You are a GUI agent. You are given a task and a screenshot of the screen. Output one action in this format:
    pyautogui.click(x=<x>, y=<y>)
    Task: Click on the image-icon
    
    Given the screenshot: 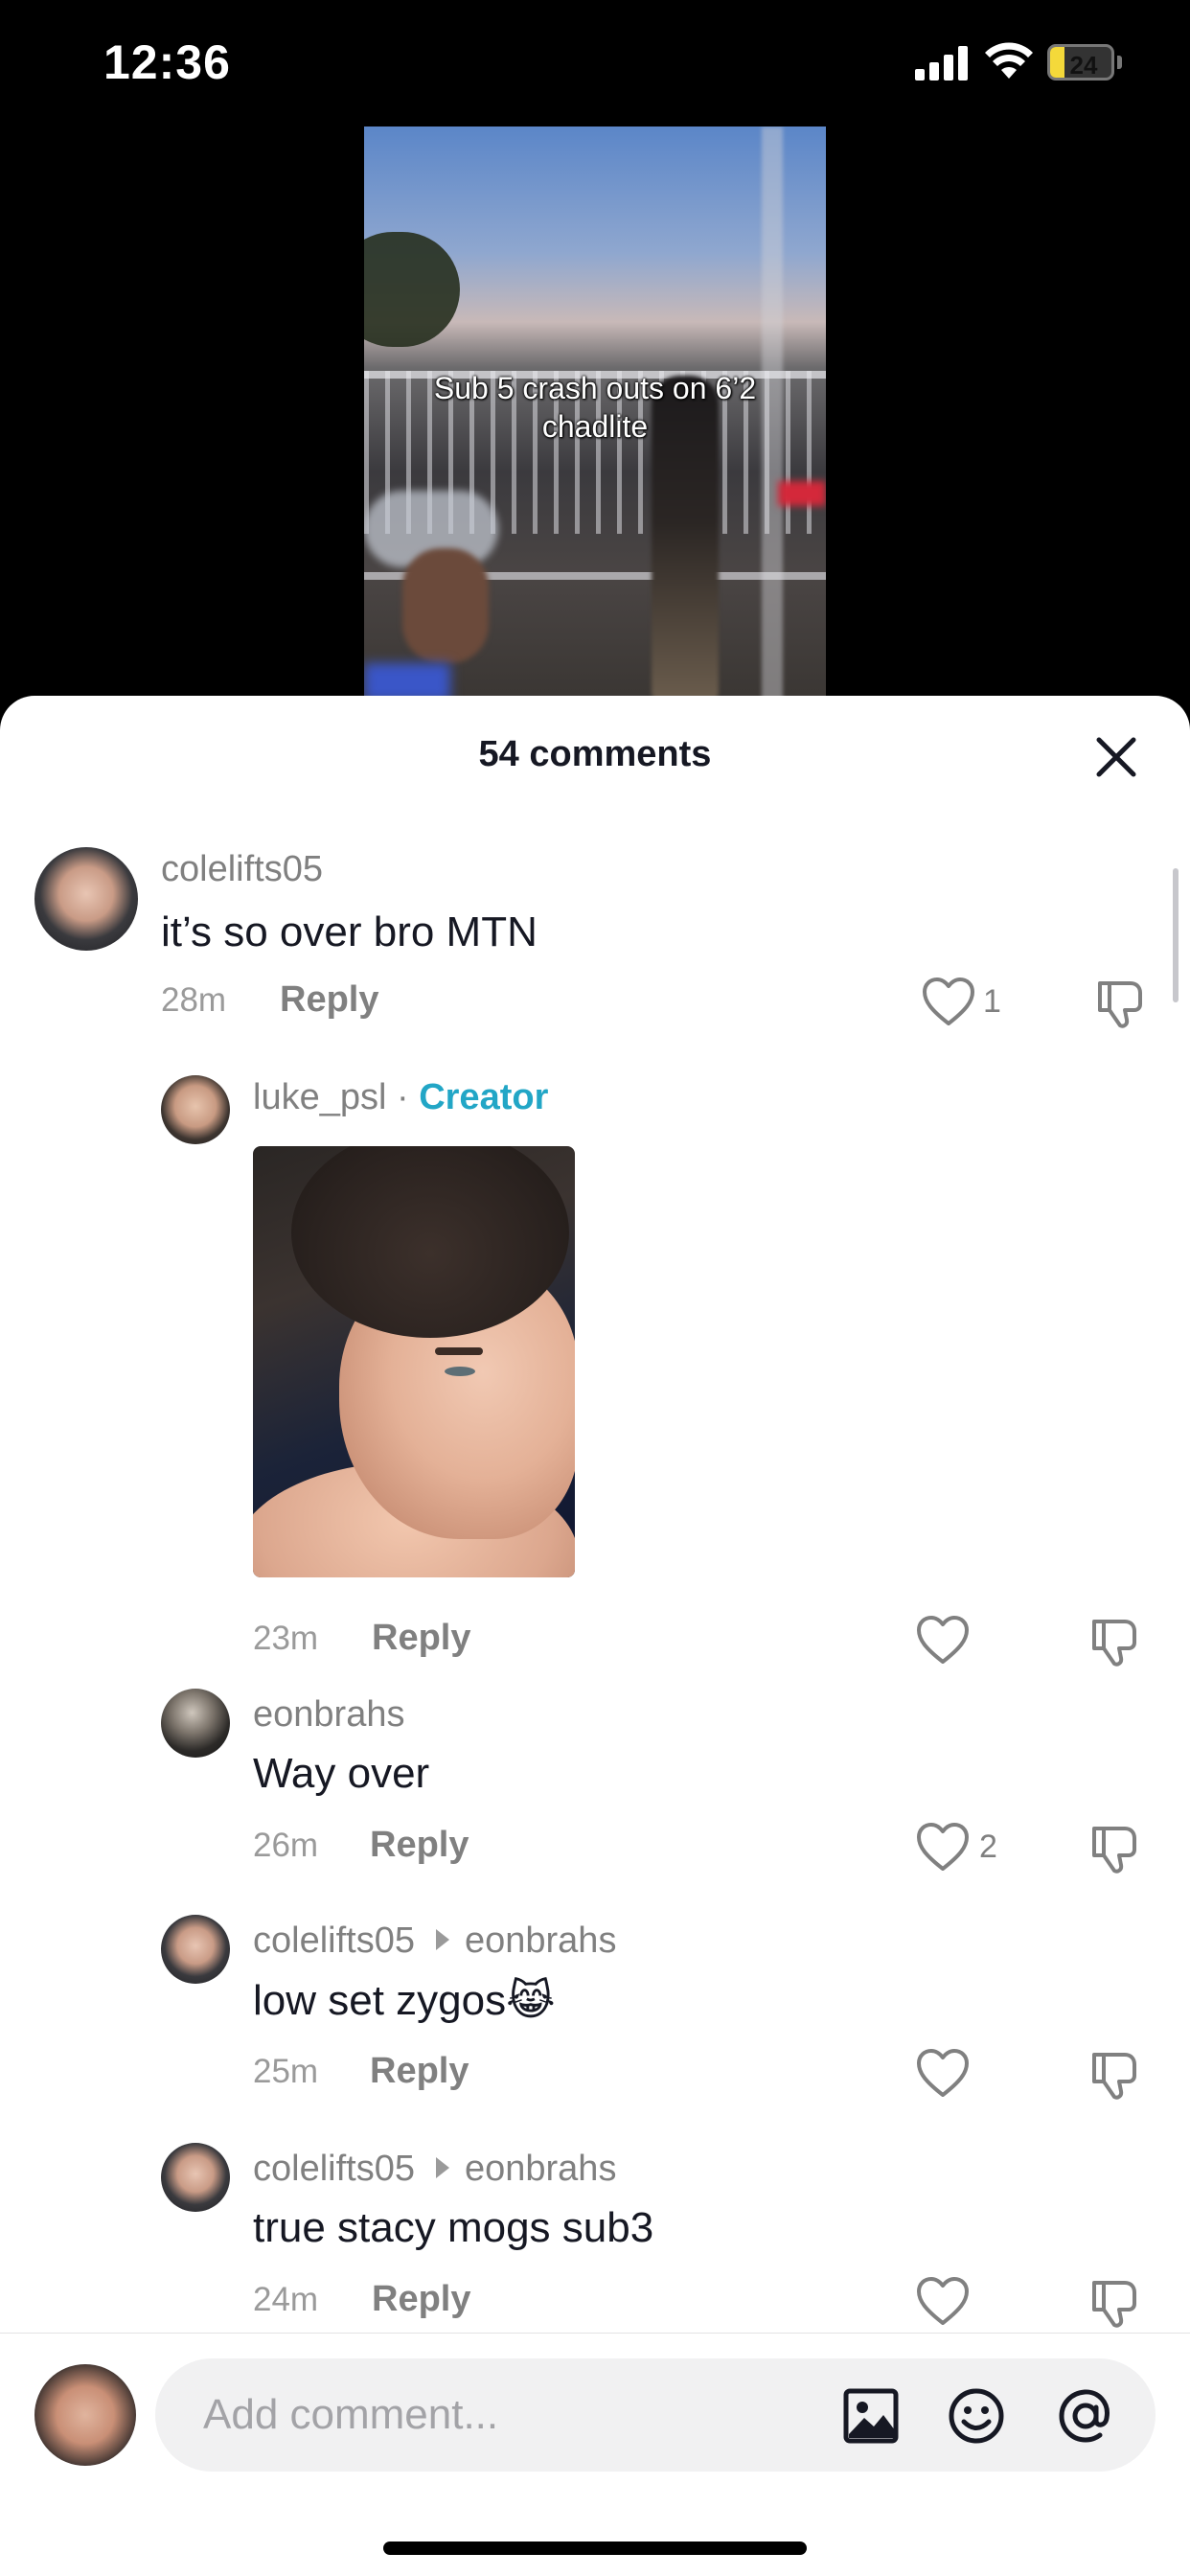 What is the action you would take?
    pyautogui.click(x=871, y=2416)
    